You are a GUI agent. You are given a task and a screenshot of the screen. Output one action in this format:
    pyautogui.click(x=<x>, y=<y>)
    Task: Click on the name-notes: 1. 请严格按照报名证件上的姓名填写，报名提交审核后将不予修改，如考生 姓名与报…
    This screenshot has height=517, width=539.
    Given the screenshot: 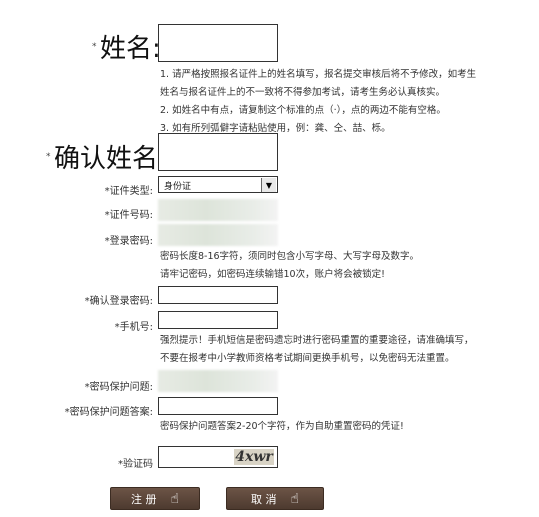 What is the action you would take?
    pyautogui.click(x=318, y=102)
    